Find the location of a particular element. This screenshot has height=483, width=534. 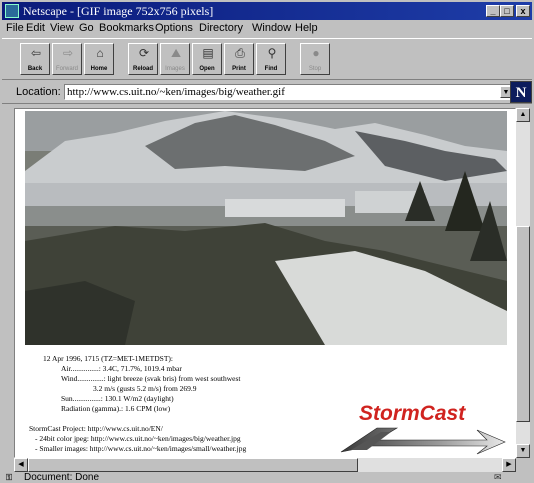

weather-date-line: 12 Apr 1996, 1715 (TZ=MET-1METDST): is located at coordinates (108, 358).